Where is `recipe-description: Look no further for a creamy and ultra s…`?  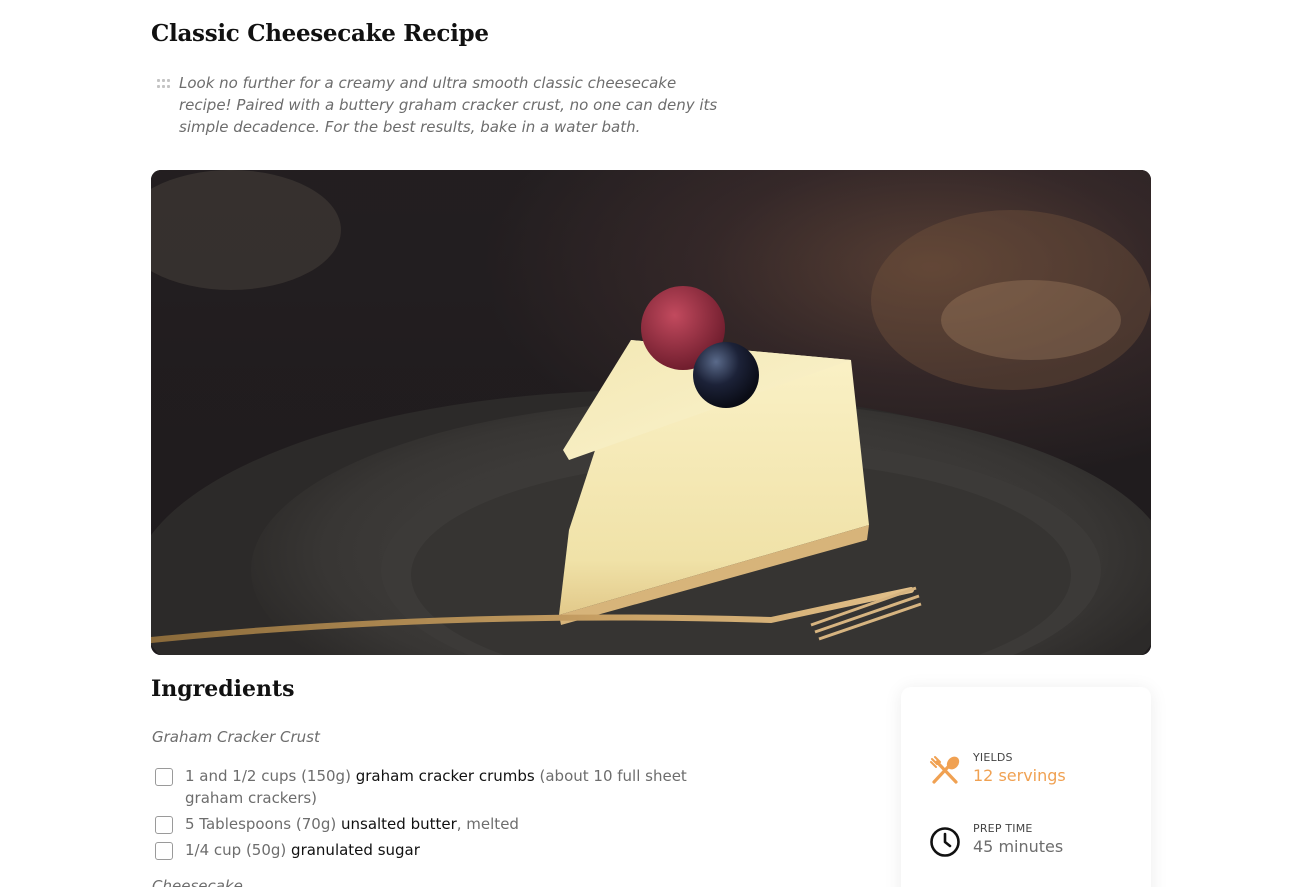
recipe-description: Look no further for a creamy and ultra s… is located at coordinates (448, 105).